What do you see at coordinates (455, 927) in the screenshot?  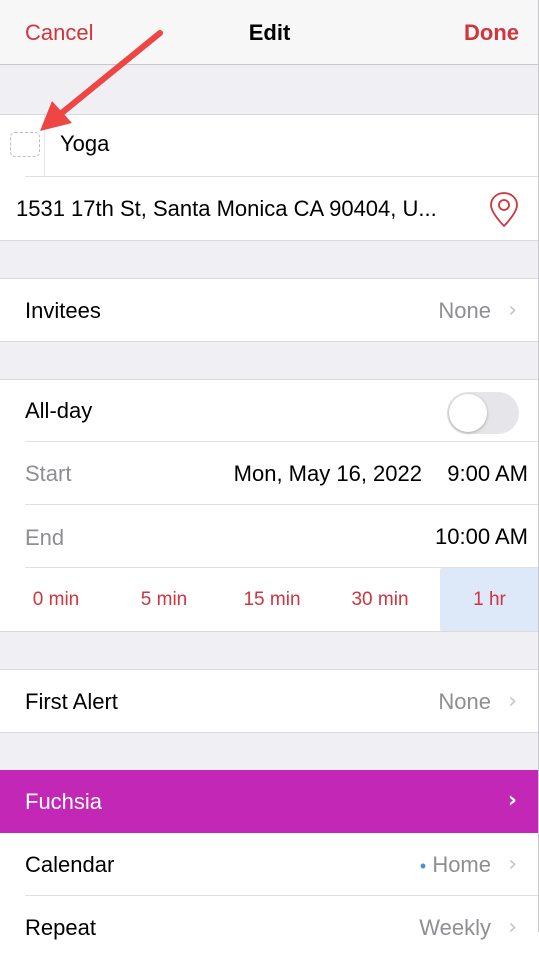 I see `repeat-value: Weekly` at bounding box center [455, 927].